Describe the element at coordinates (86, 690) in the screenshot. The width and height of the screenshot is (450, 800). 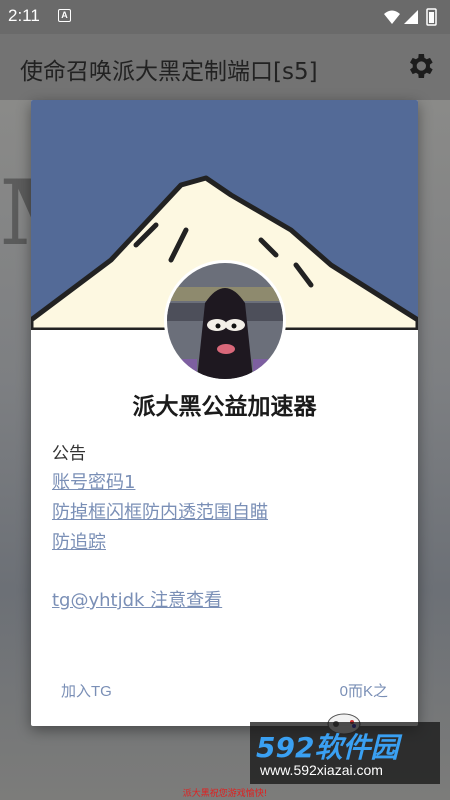
I see `join-tg-button: 加入TG` at that location.